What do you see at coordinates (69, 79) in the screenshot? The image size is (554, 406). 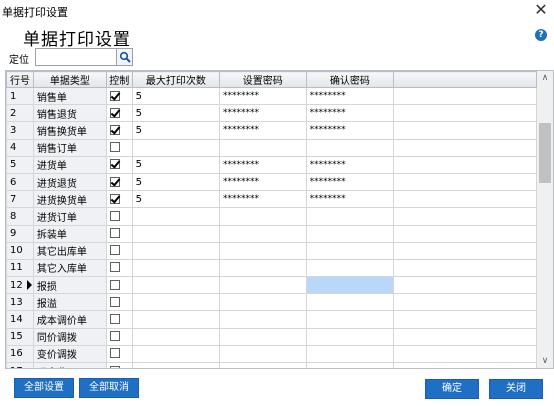 I see `column-header-type: 单据类型` at bounding box center [69, 79].